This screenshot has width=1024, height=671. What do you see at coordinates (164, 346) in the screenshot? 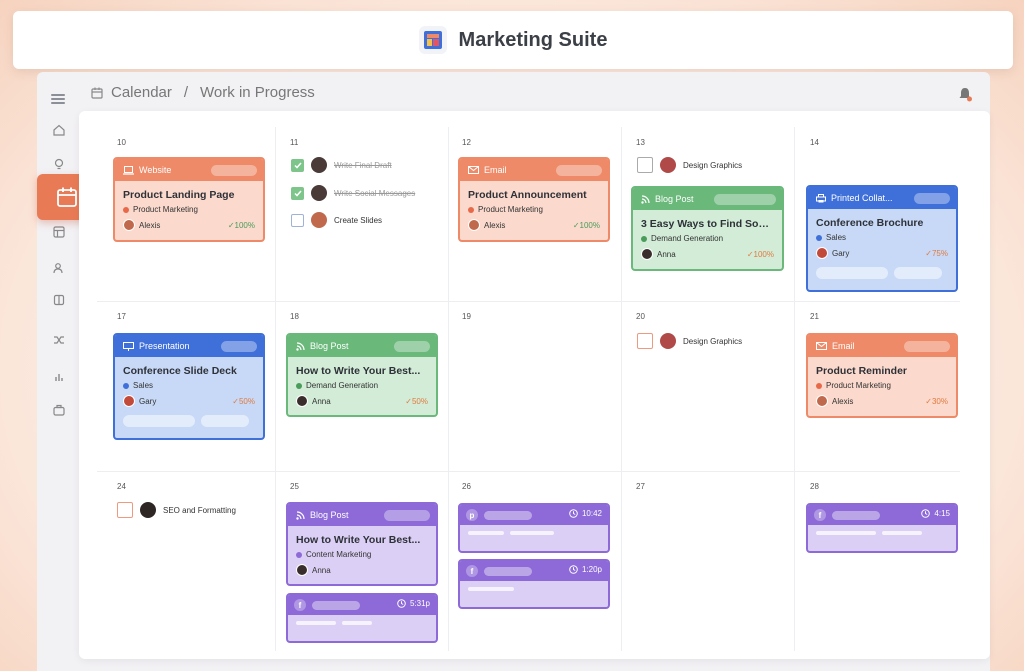
I see `card-type-label: Presentation` at bounding box center [164, 346].